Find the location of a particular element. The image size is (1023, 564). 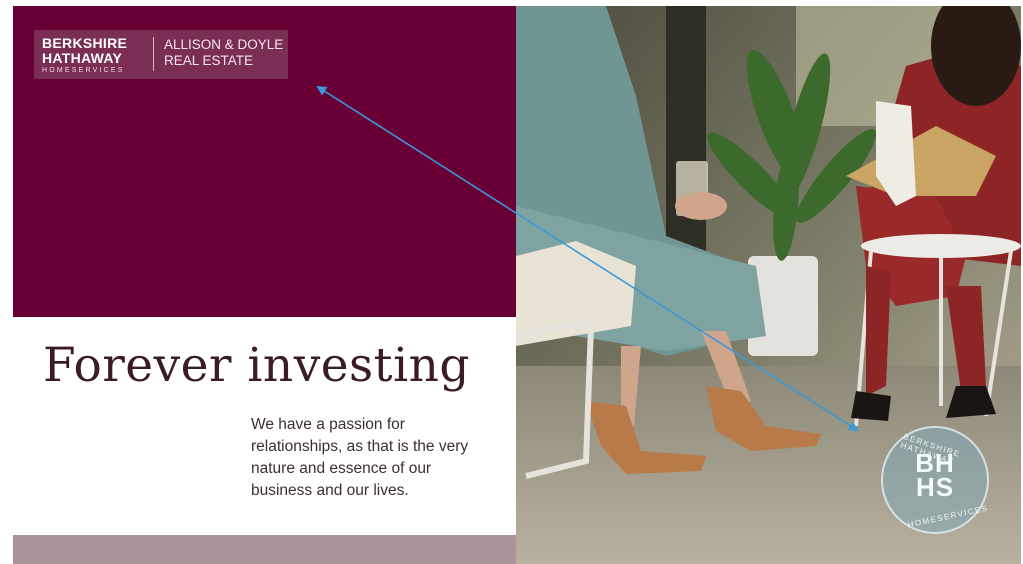

seal-monogram: BH HS is located at coordinates (935, 476).